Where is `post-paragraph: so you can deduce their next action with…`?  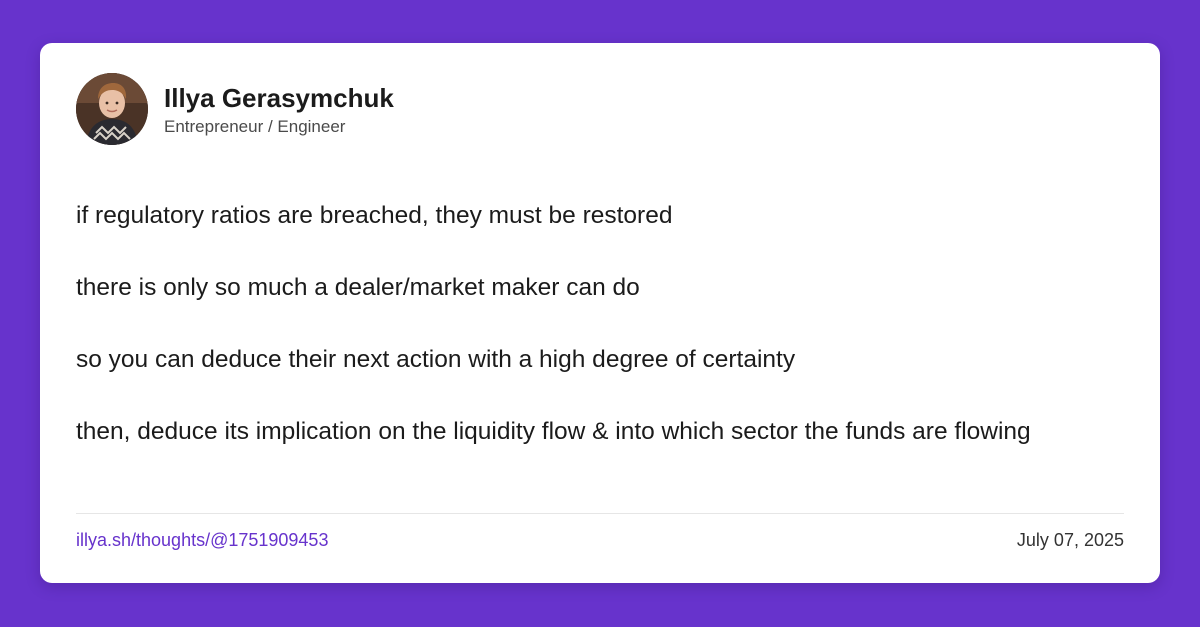 post-paragraph: so you can deduce their next action with… is located at coordinates (436, 359).